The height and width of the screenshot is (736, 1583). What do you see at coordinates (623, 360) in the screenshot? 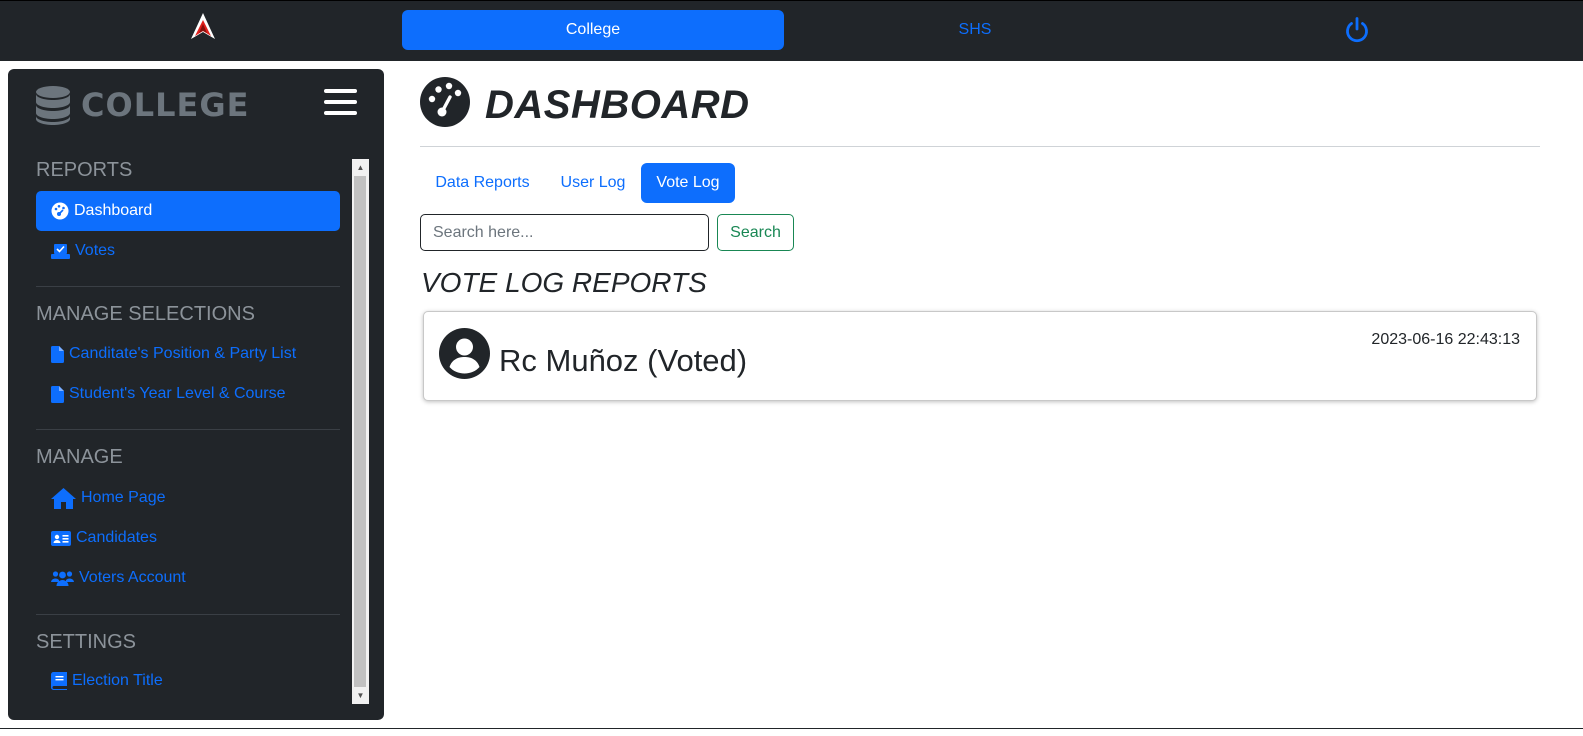
I see `voter-name: Rc Muñoz (Voted)` at bounding box center [623, 360].